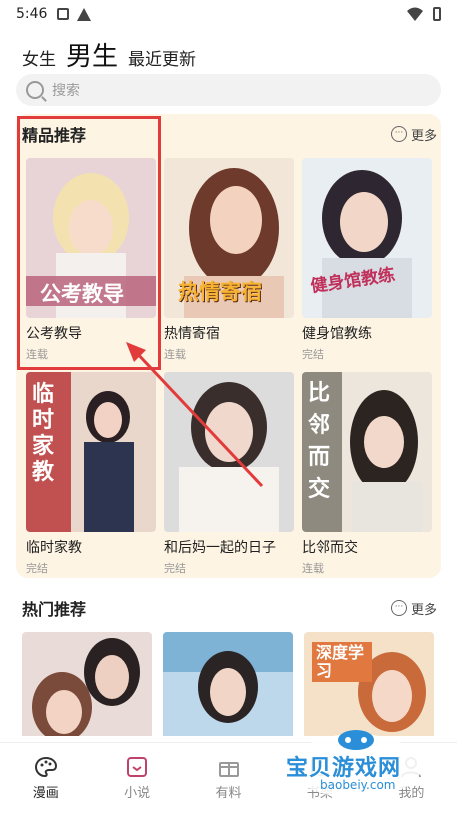  I want to click on comic-cover: 健身馆教练, so click(367, 238).